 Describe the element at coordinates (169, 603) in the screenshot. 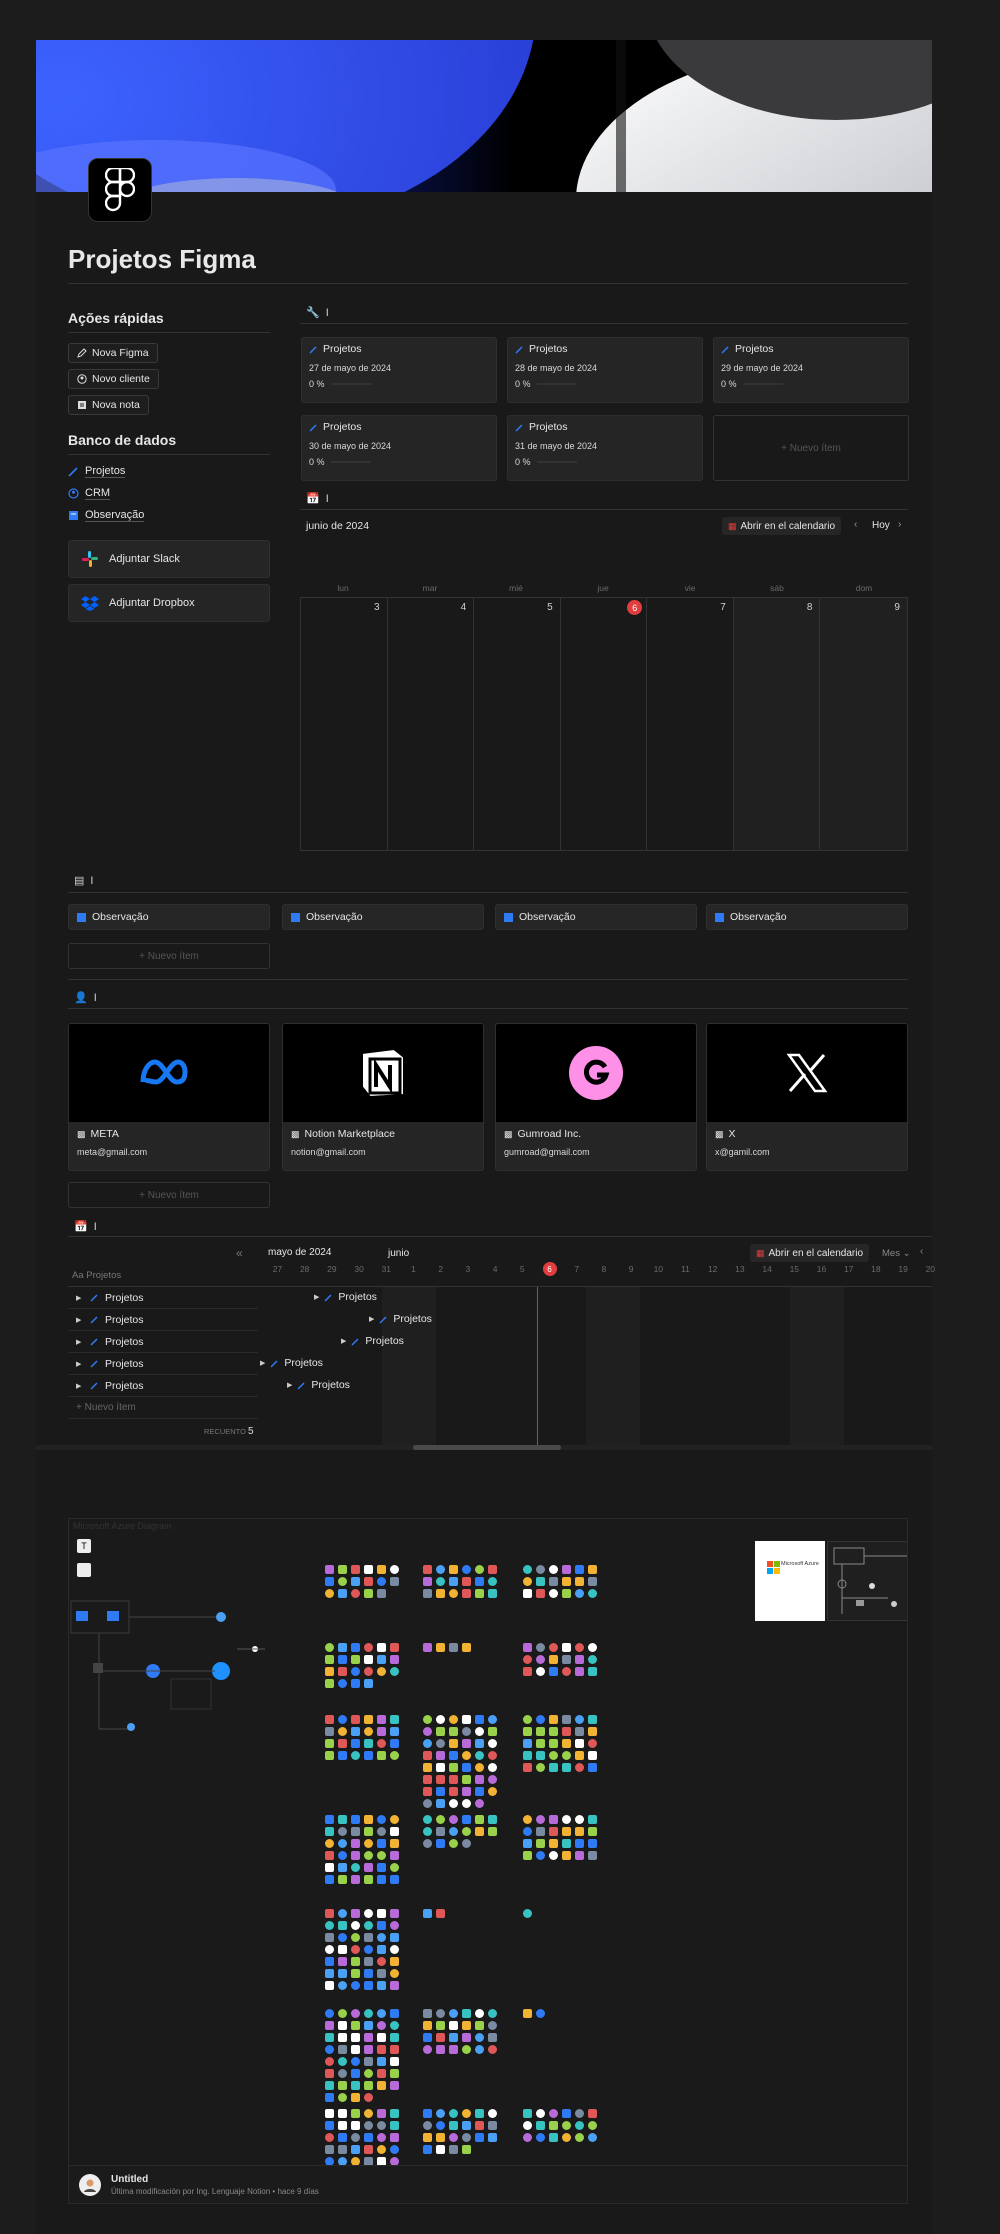

I see `dropbox-integration-button: Adjuntar Dropbox` at that location.